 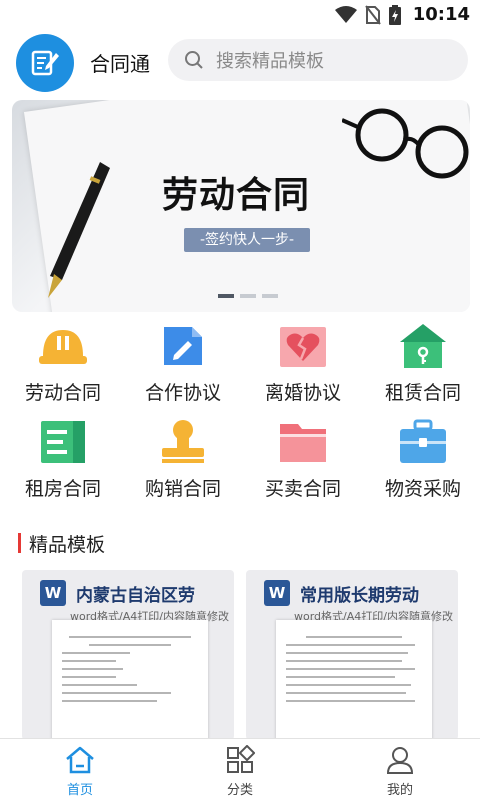 I want to click on section-title: 精品模板, so click(x=61, y=543).